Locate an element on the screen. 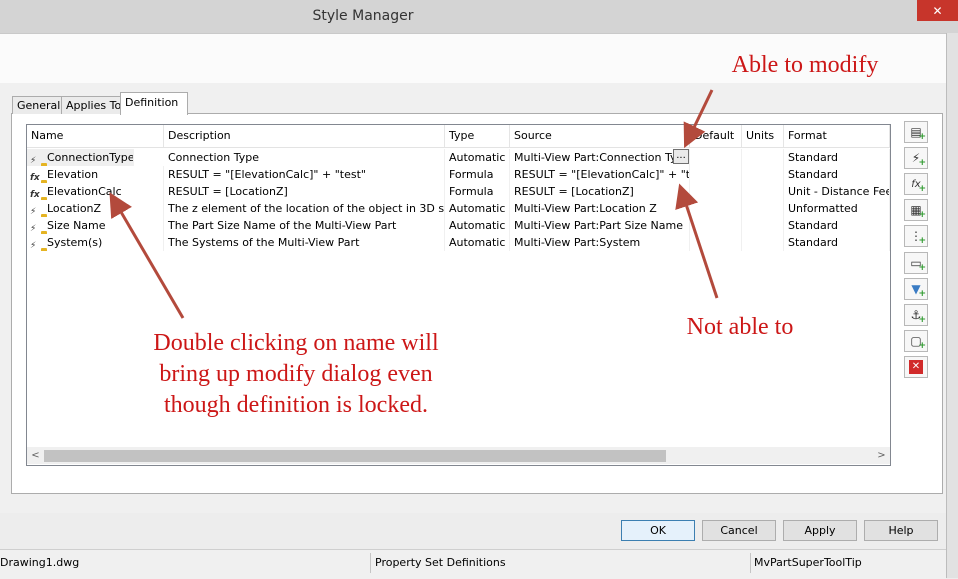 Image resolution: width=958 pixels, height=579 pixels. annotation-able-to-modify: Able to modify is located at coordinates (805, 65).